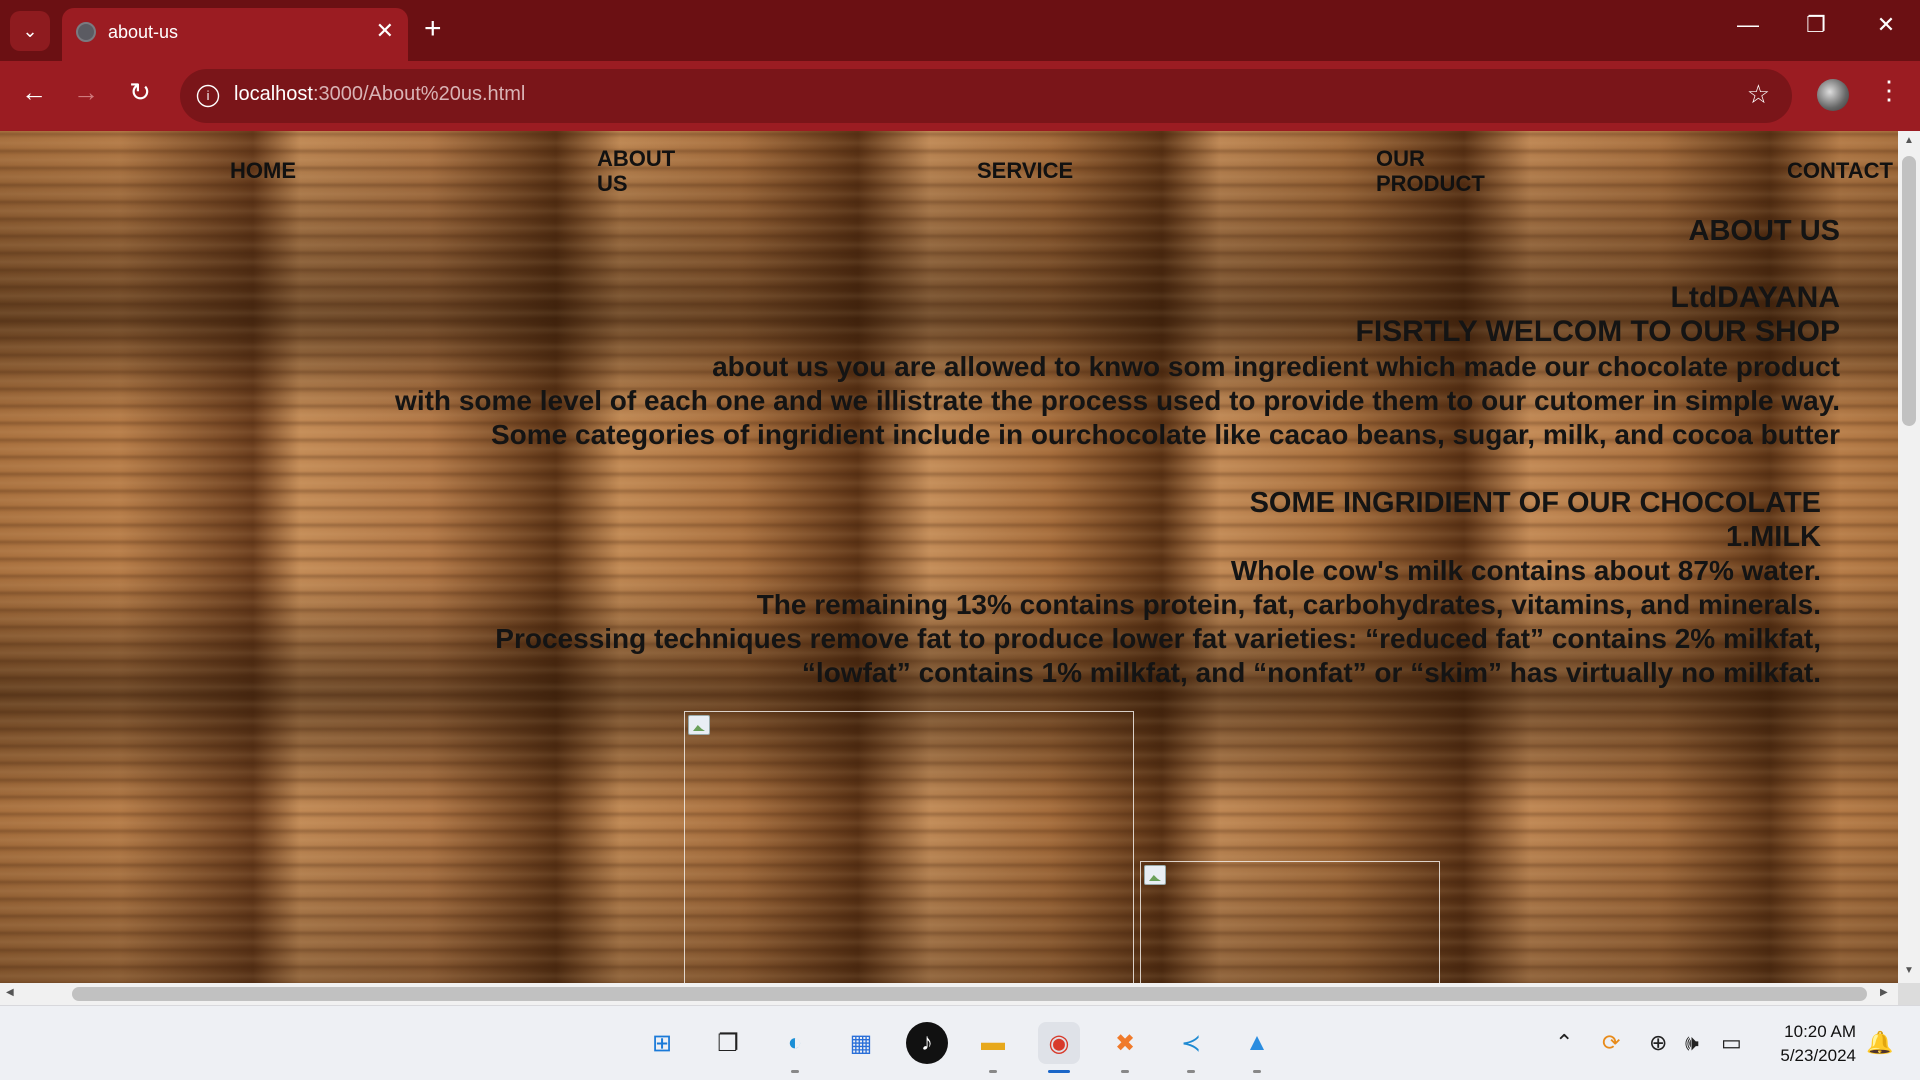  Describe the element at coordinates (1748, 25) in the screenshot. I see `minimize-icon: —` at that location.